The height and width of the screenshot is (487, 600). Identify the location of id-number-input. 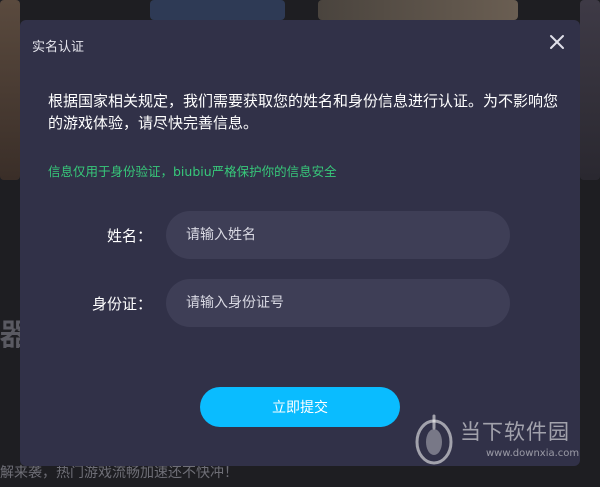
(338, 303).